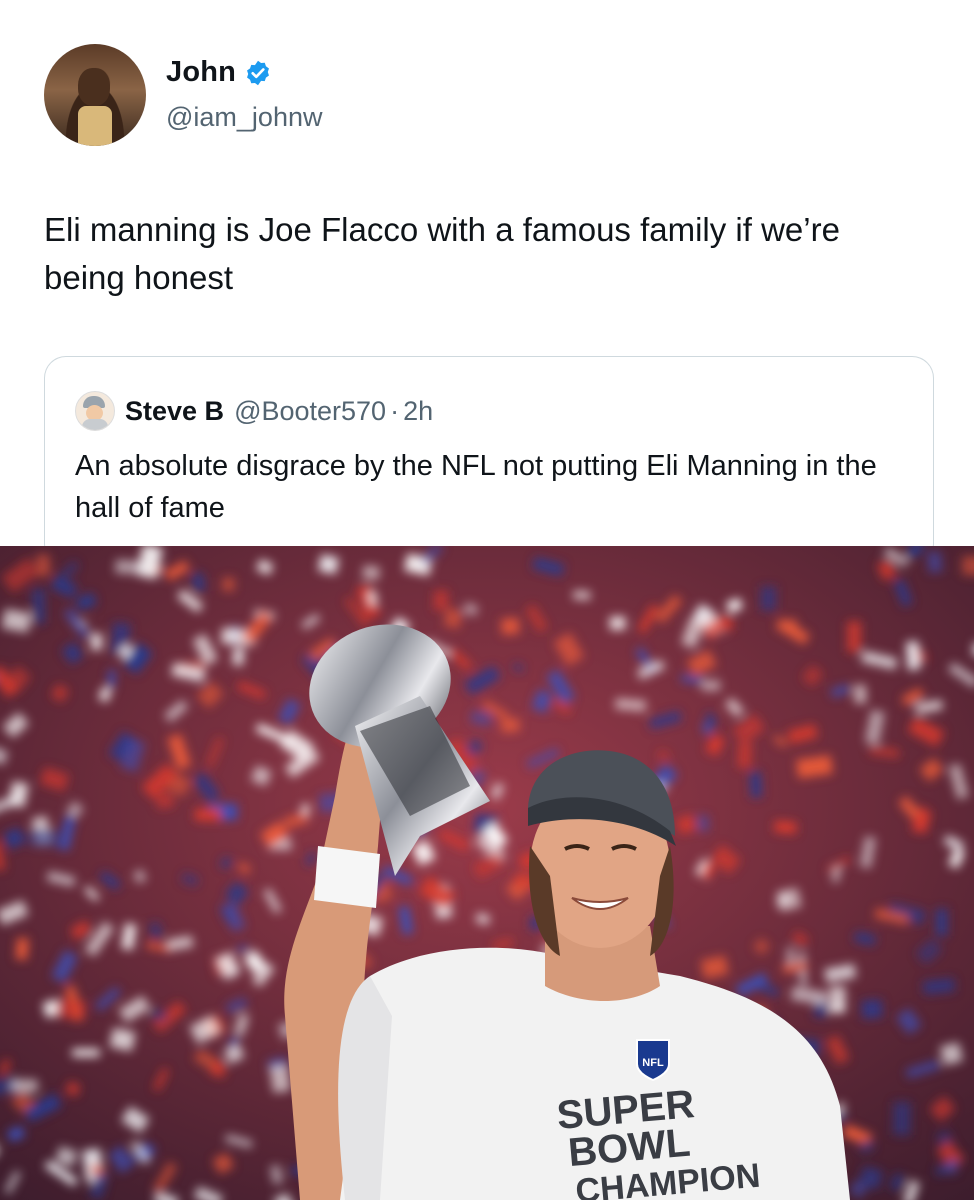 Image resolution: width=974 pixels, height=1200 pixels. I want to click on nfl-logo: NFL, so click(653, 1060).